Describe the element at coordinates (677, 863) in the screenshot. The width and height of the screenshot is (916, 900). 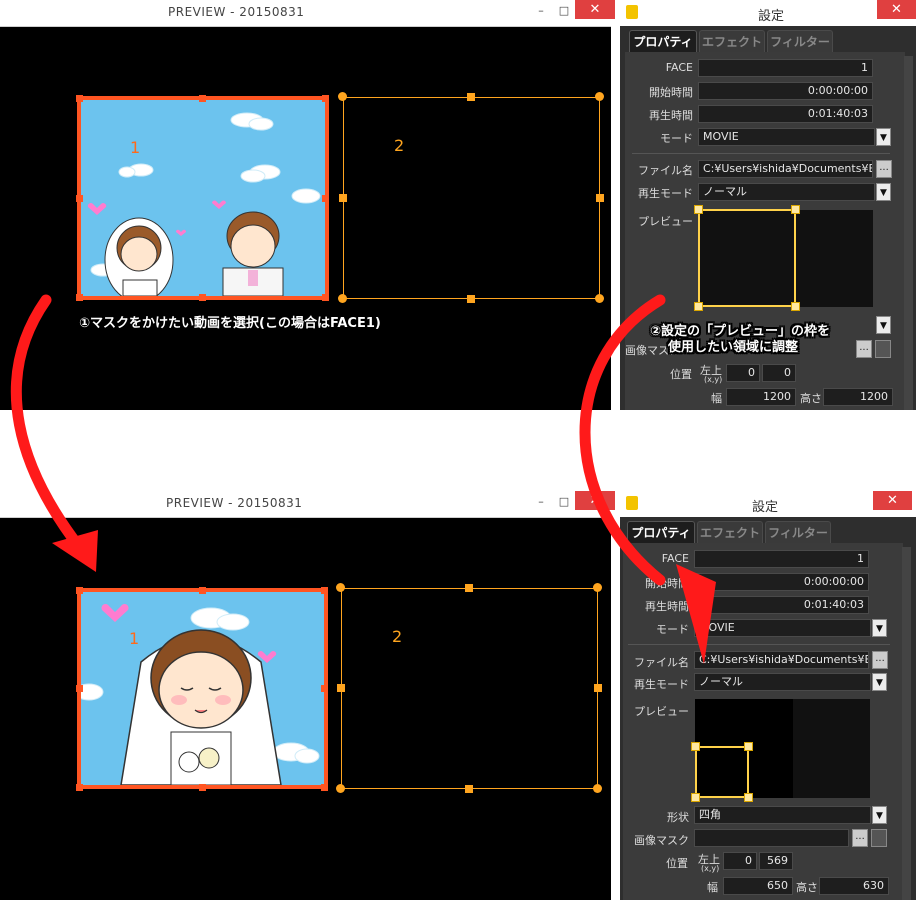
I see `position-label: 位置` at that location.